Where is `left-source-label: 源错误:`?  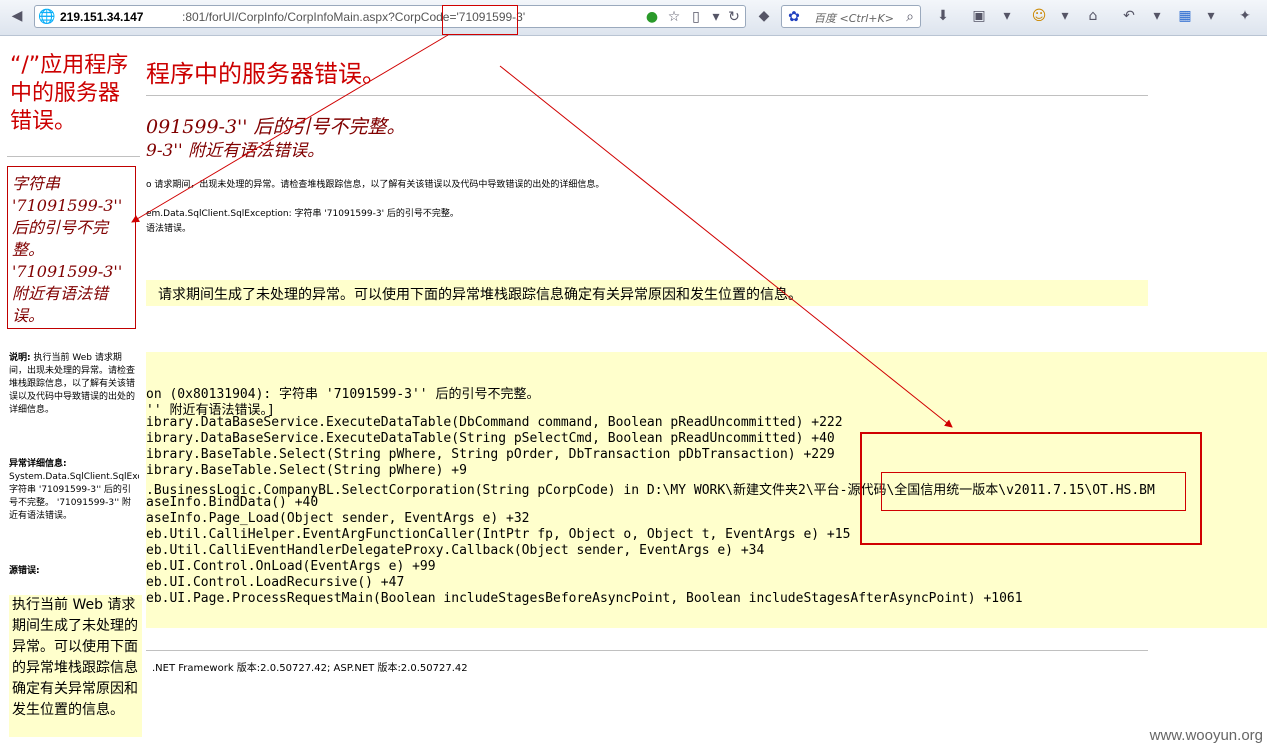
left-source-label: 源错误: is located at coordinates (24, 571).